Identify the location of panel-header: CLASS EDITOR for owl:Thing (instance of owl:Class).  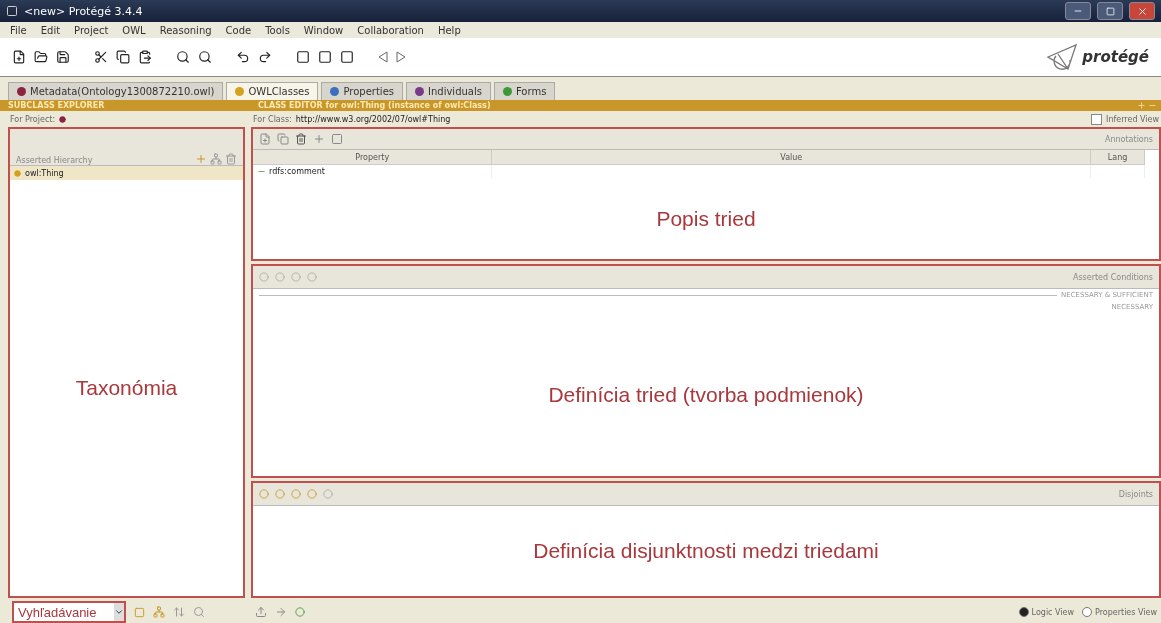
(374, 105).